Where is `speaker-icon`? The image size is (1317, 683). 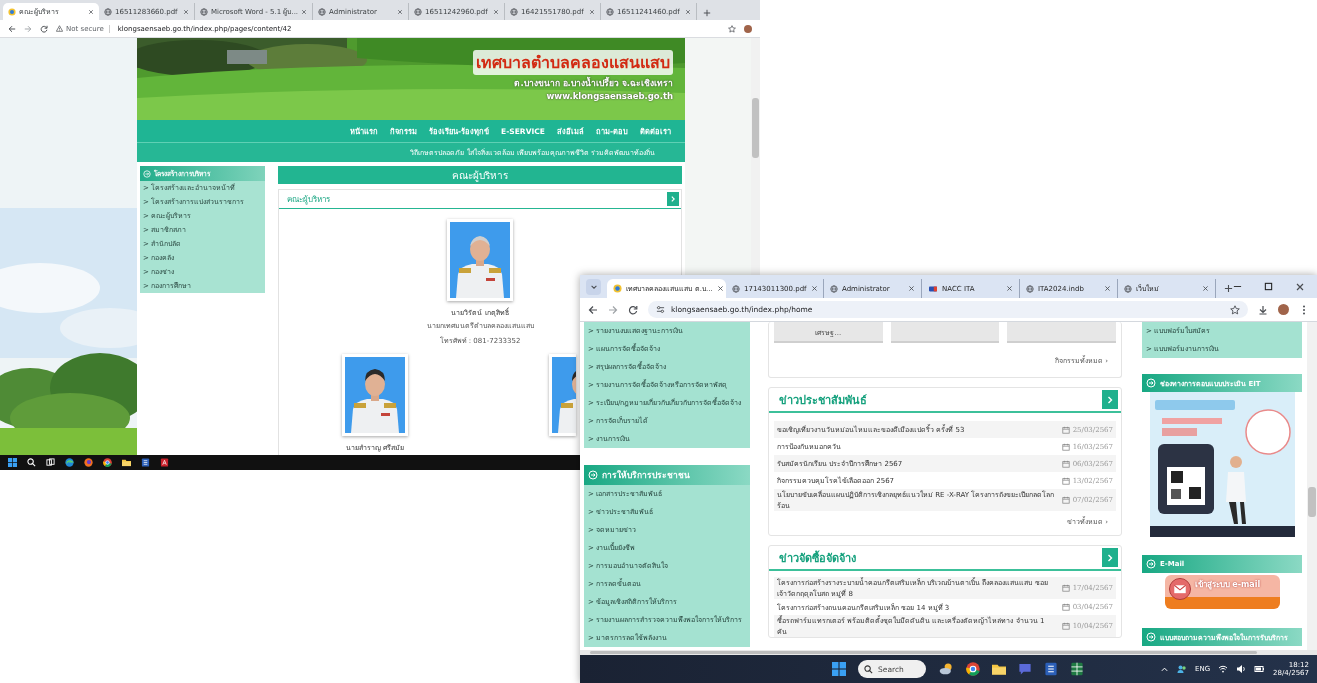 speaker-icon is located at coordinates (1241, 669).